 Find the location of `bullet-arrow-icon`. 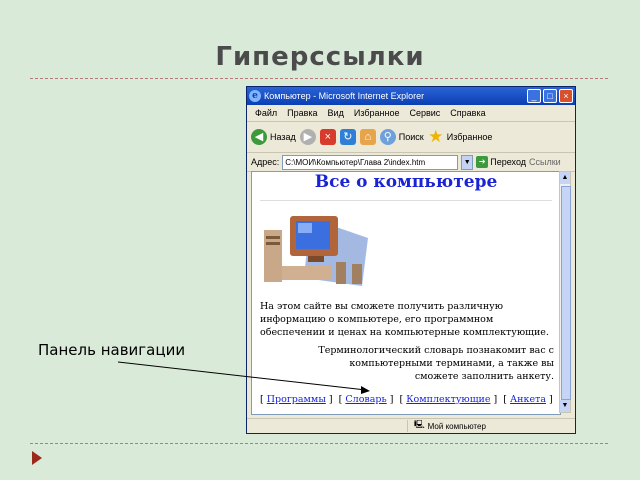

bullet-arrow-icon is located at coordinates (37, 458).